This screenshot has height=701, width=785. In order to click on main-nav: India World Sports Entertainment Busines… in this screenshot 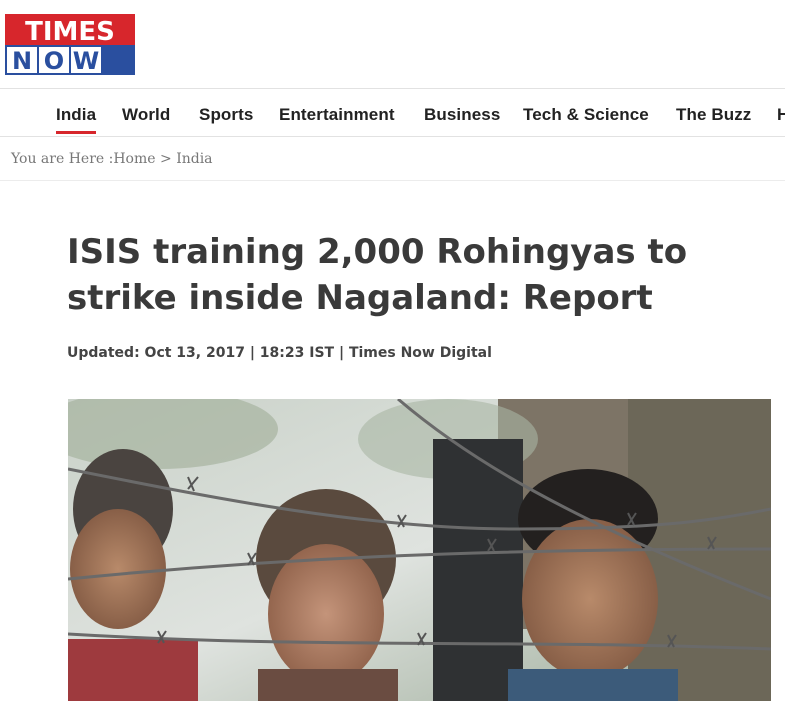, I will do `click(392, 113)`.